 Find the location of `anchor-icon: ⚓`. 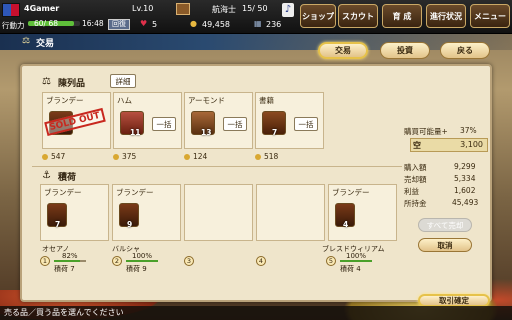

anchor-icon: ⚓ is located at coordinates (46, 175).